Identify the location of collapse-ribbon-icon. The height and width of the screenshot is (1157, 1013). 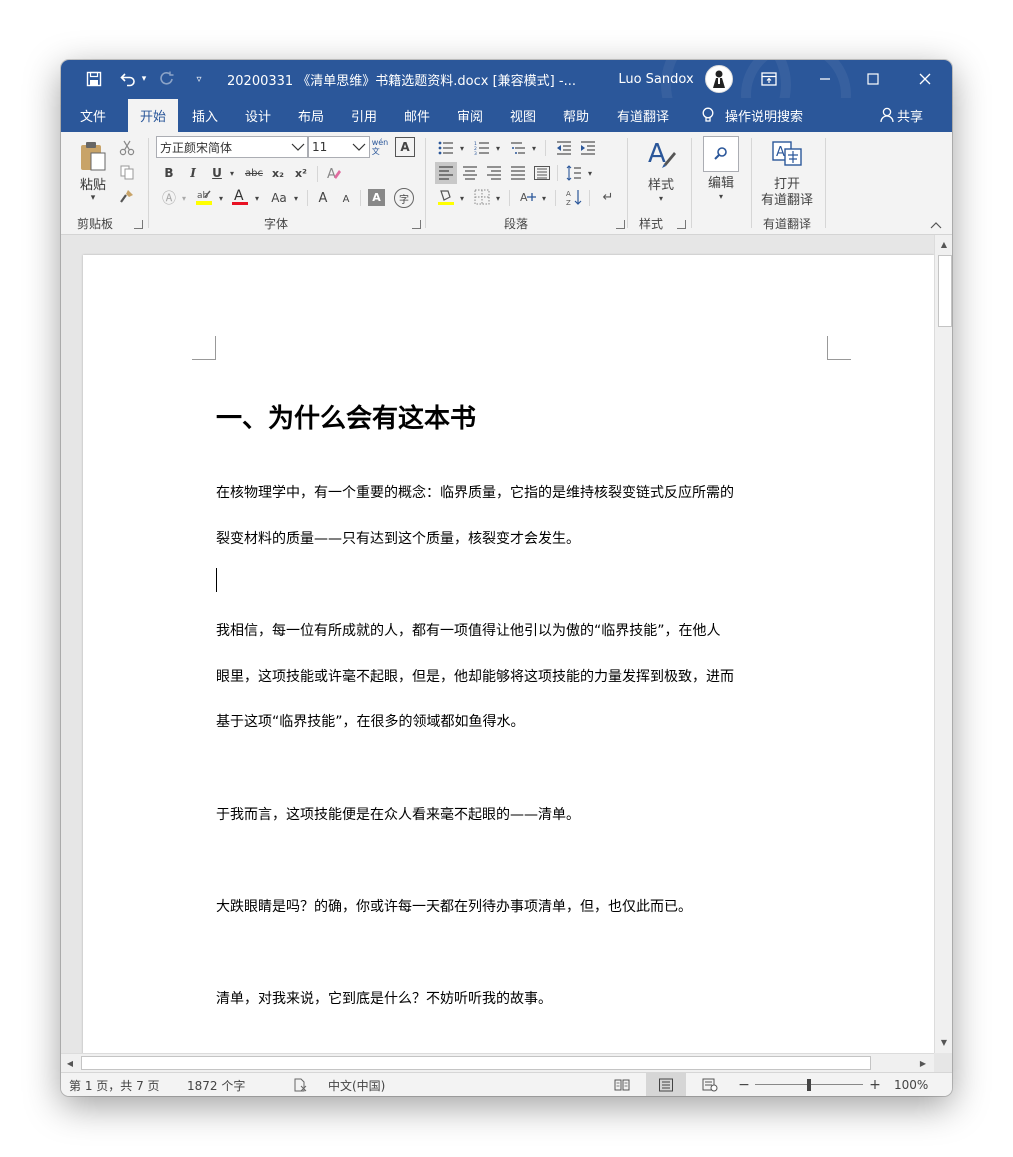
(936, 225).